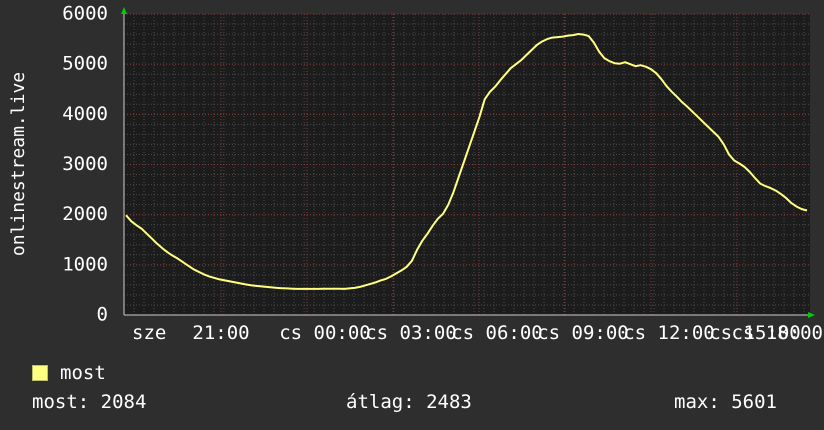 The height and width of the screenshot is (430, 824). What do you see at coordinates (40, 373) in the screenshot?
I see `legend-swatch` at bounding box center [40, 373].